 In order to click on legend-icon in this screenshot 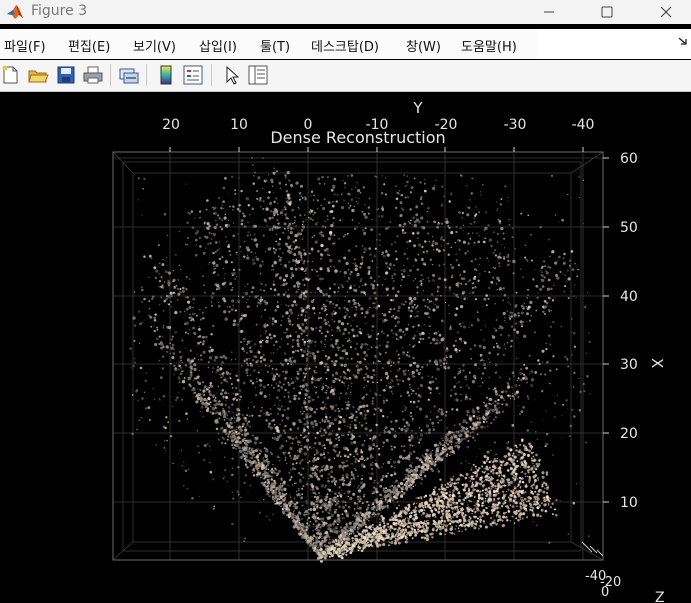, I will do `click(193, 75)`.